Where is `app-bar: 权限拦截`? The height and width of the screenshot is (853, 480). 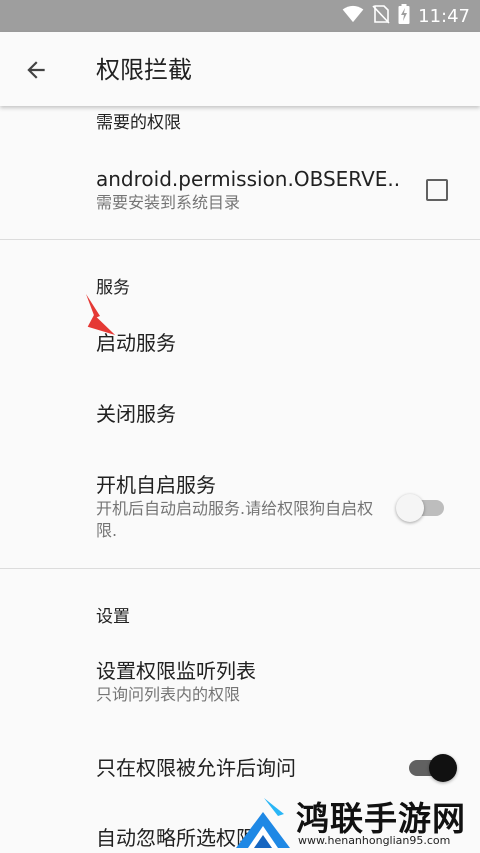 app-bar: 权限拦截 is located at coordinates (240, 69).